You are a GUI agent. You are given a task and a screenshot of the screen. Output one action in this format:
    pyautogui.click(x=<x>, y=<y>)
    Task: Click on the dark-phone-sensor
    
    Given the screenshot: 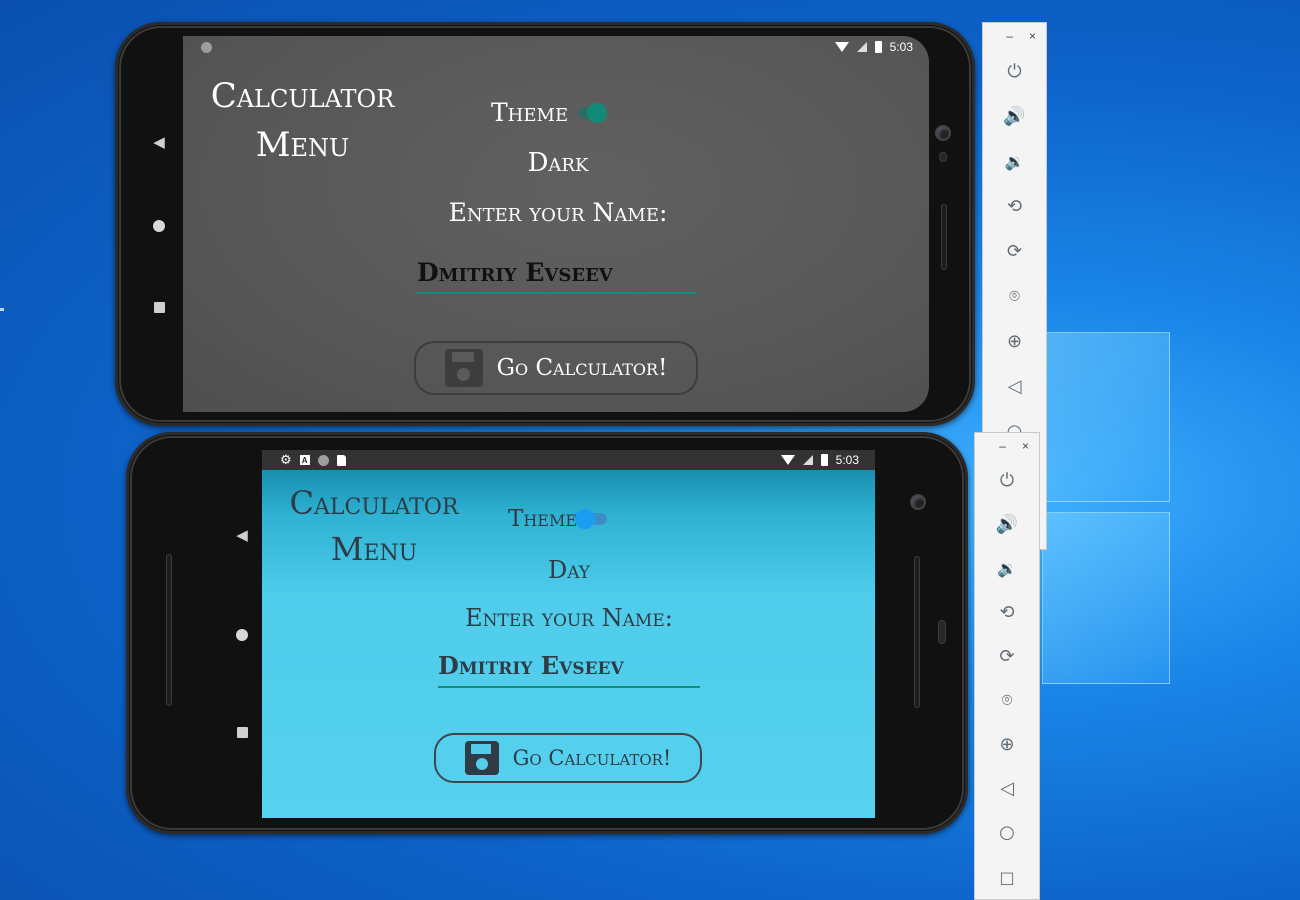 What is the action you would take?
    pyautogui.click(x=943, y=157)
    